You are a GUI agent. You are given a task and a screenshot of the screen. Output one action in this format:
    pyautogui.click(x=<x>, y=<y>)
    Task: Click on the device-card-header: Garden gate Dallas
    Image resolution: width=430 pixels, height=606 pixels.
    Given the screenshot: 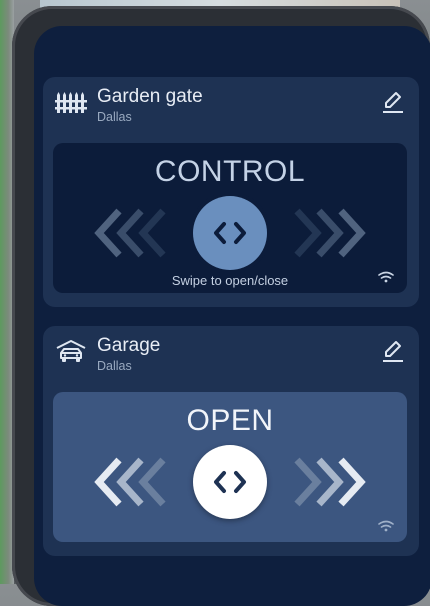 What is the action you would take?
    pyautogui.click(x=231, y=106)
    